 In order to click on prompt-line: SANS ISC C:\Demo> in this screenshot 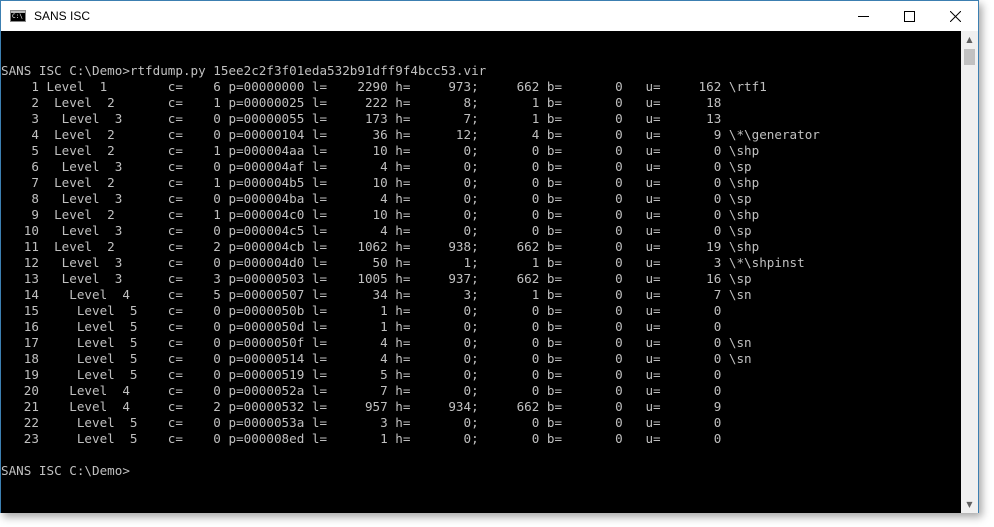, I will do `click(65, 470)`.